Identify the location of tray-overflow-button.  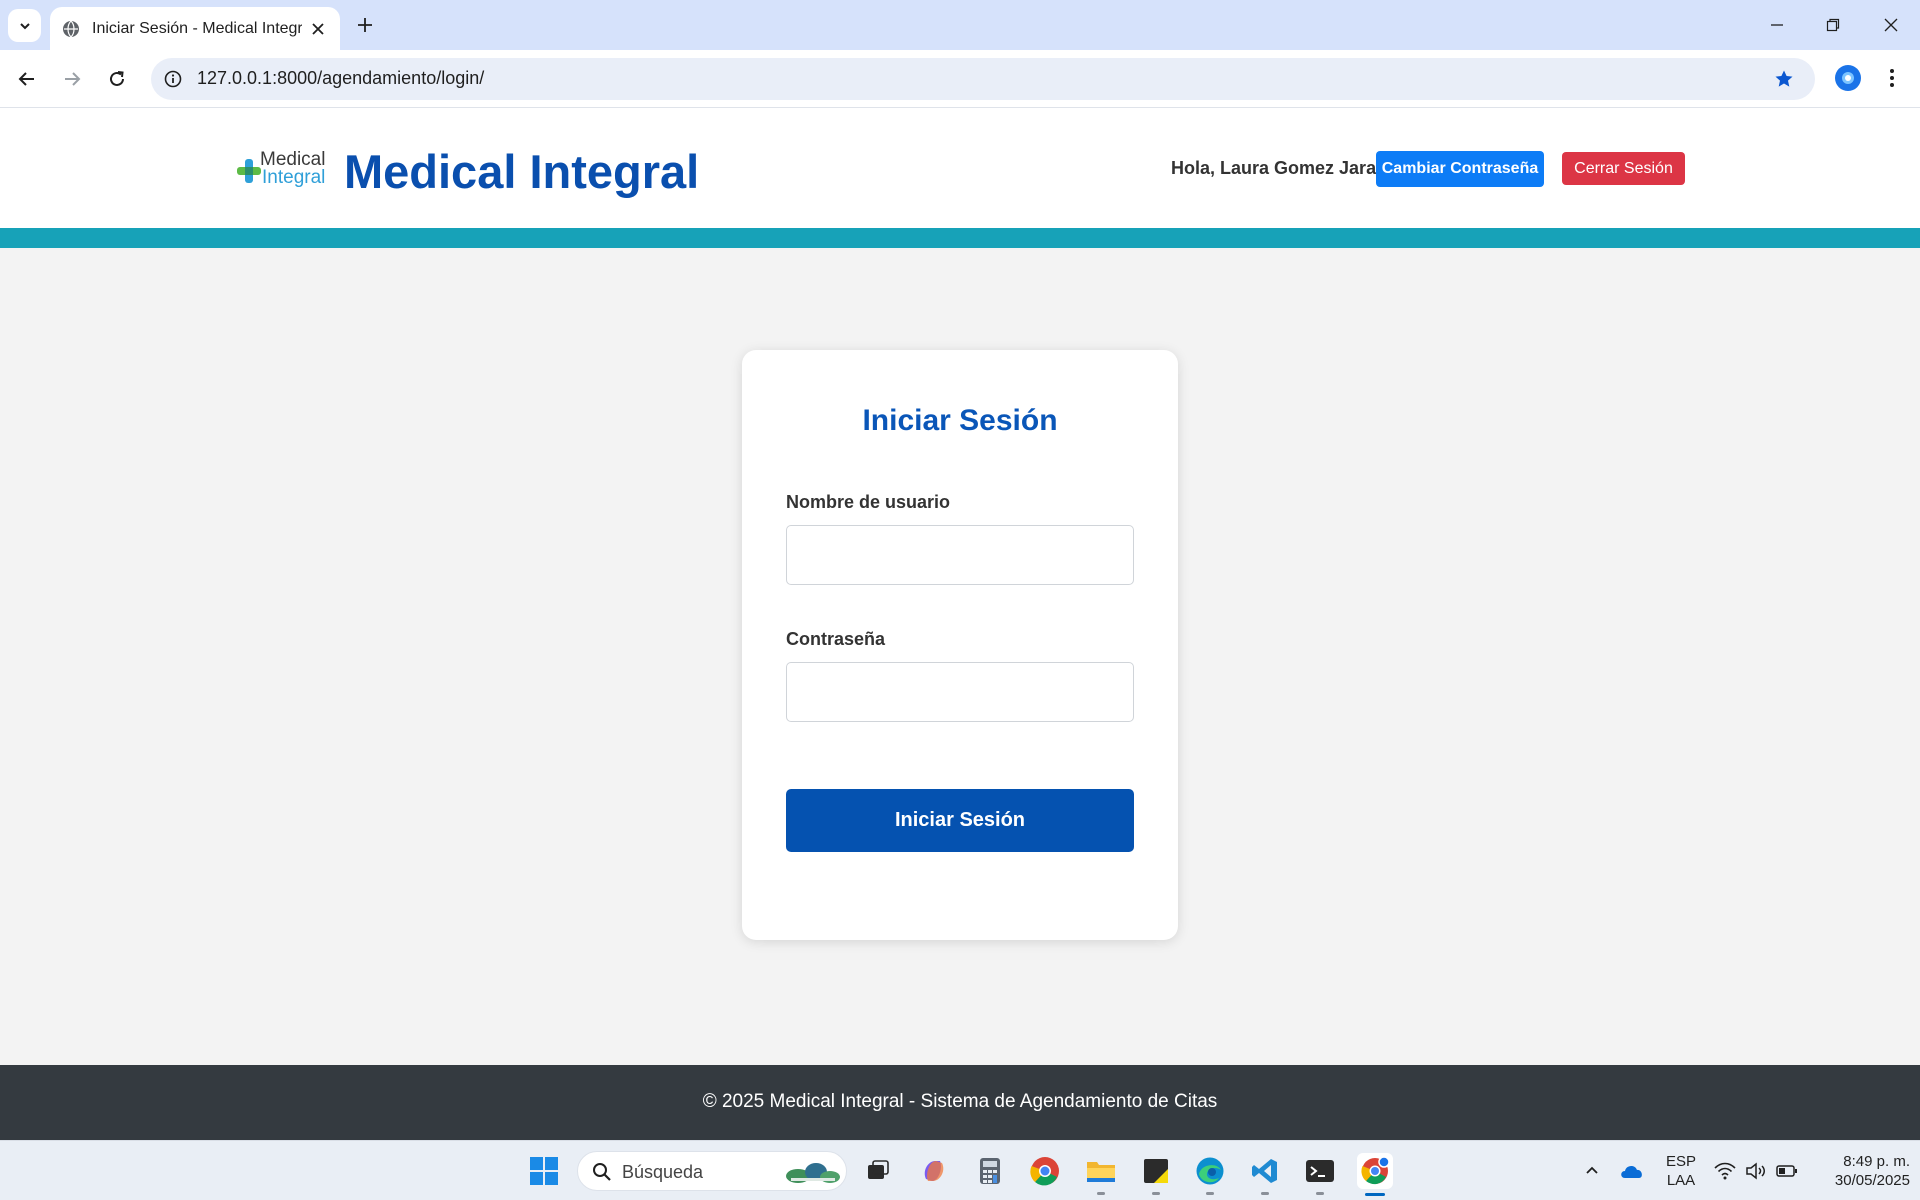
(1592, 1171).